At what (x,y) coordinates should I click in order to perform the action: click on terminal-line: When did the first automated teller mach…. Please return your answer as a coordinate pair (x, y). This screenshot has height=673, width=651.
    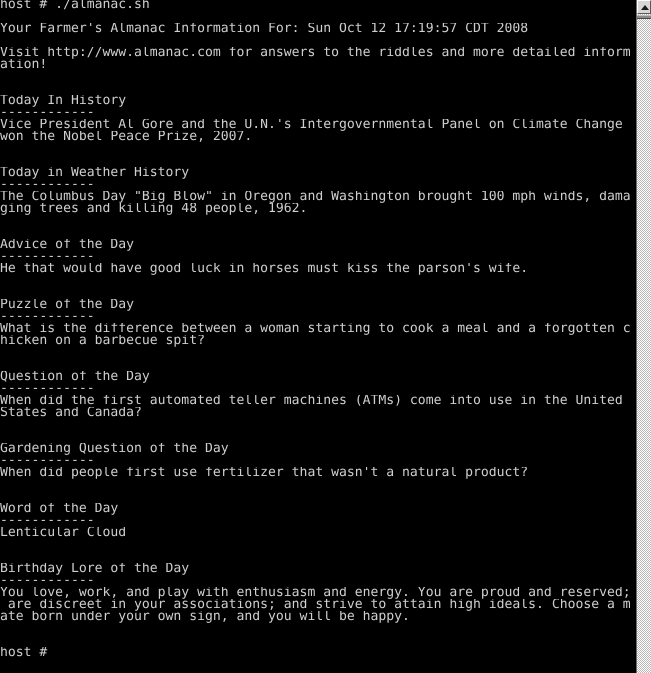
    Looking at the image, I should click on (311, 401).